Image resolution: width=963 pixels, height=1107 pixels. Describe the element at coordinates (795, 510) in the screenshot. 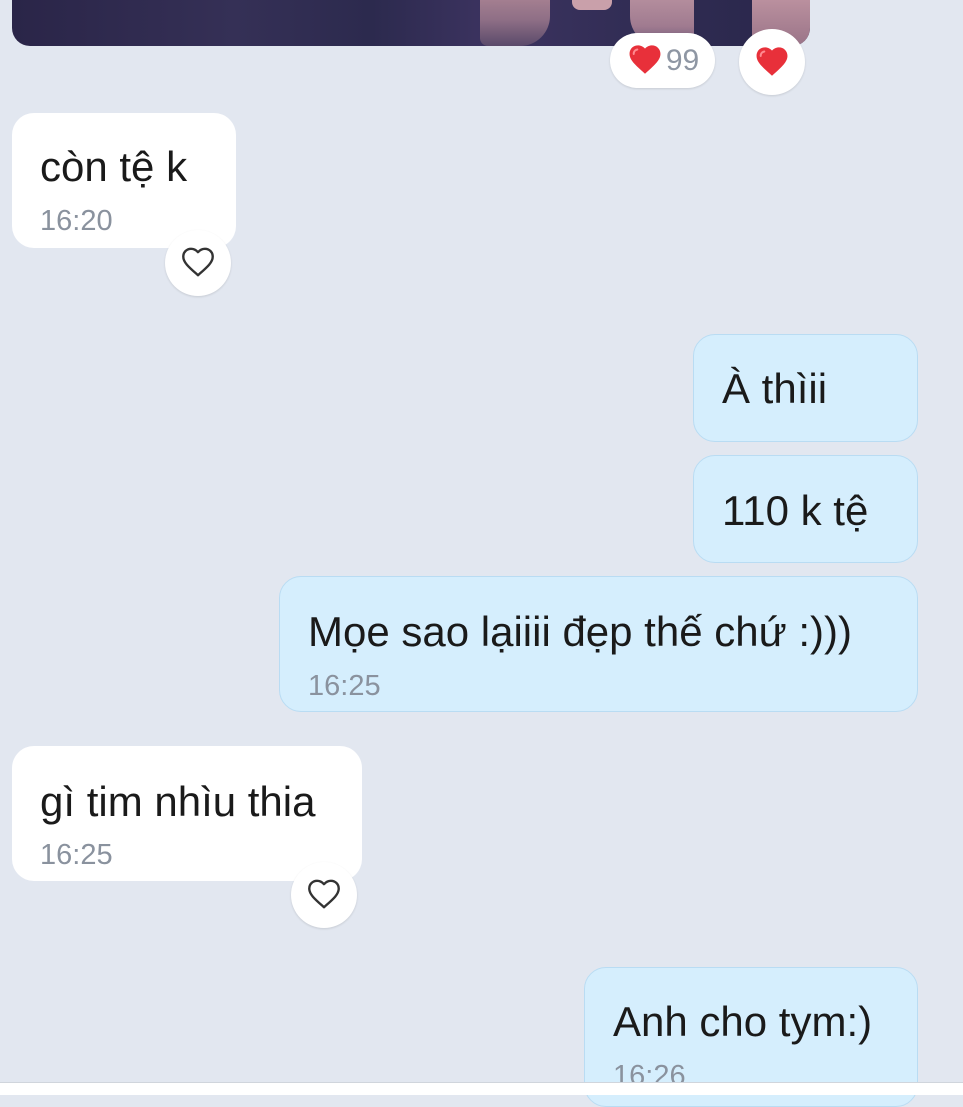

I see `message-text: 110 k tệ` at that location.